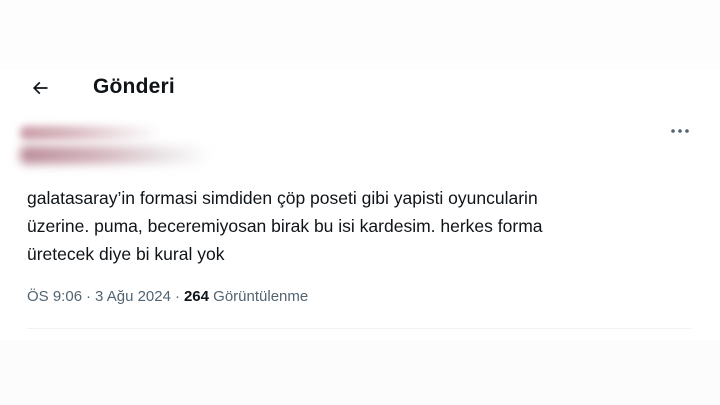 Image resolution: width=720 pixels, height=405 pixels. I want to click on tweet-time: ÖS 9:06, so click(54, 296).